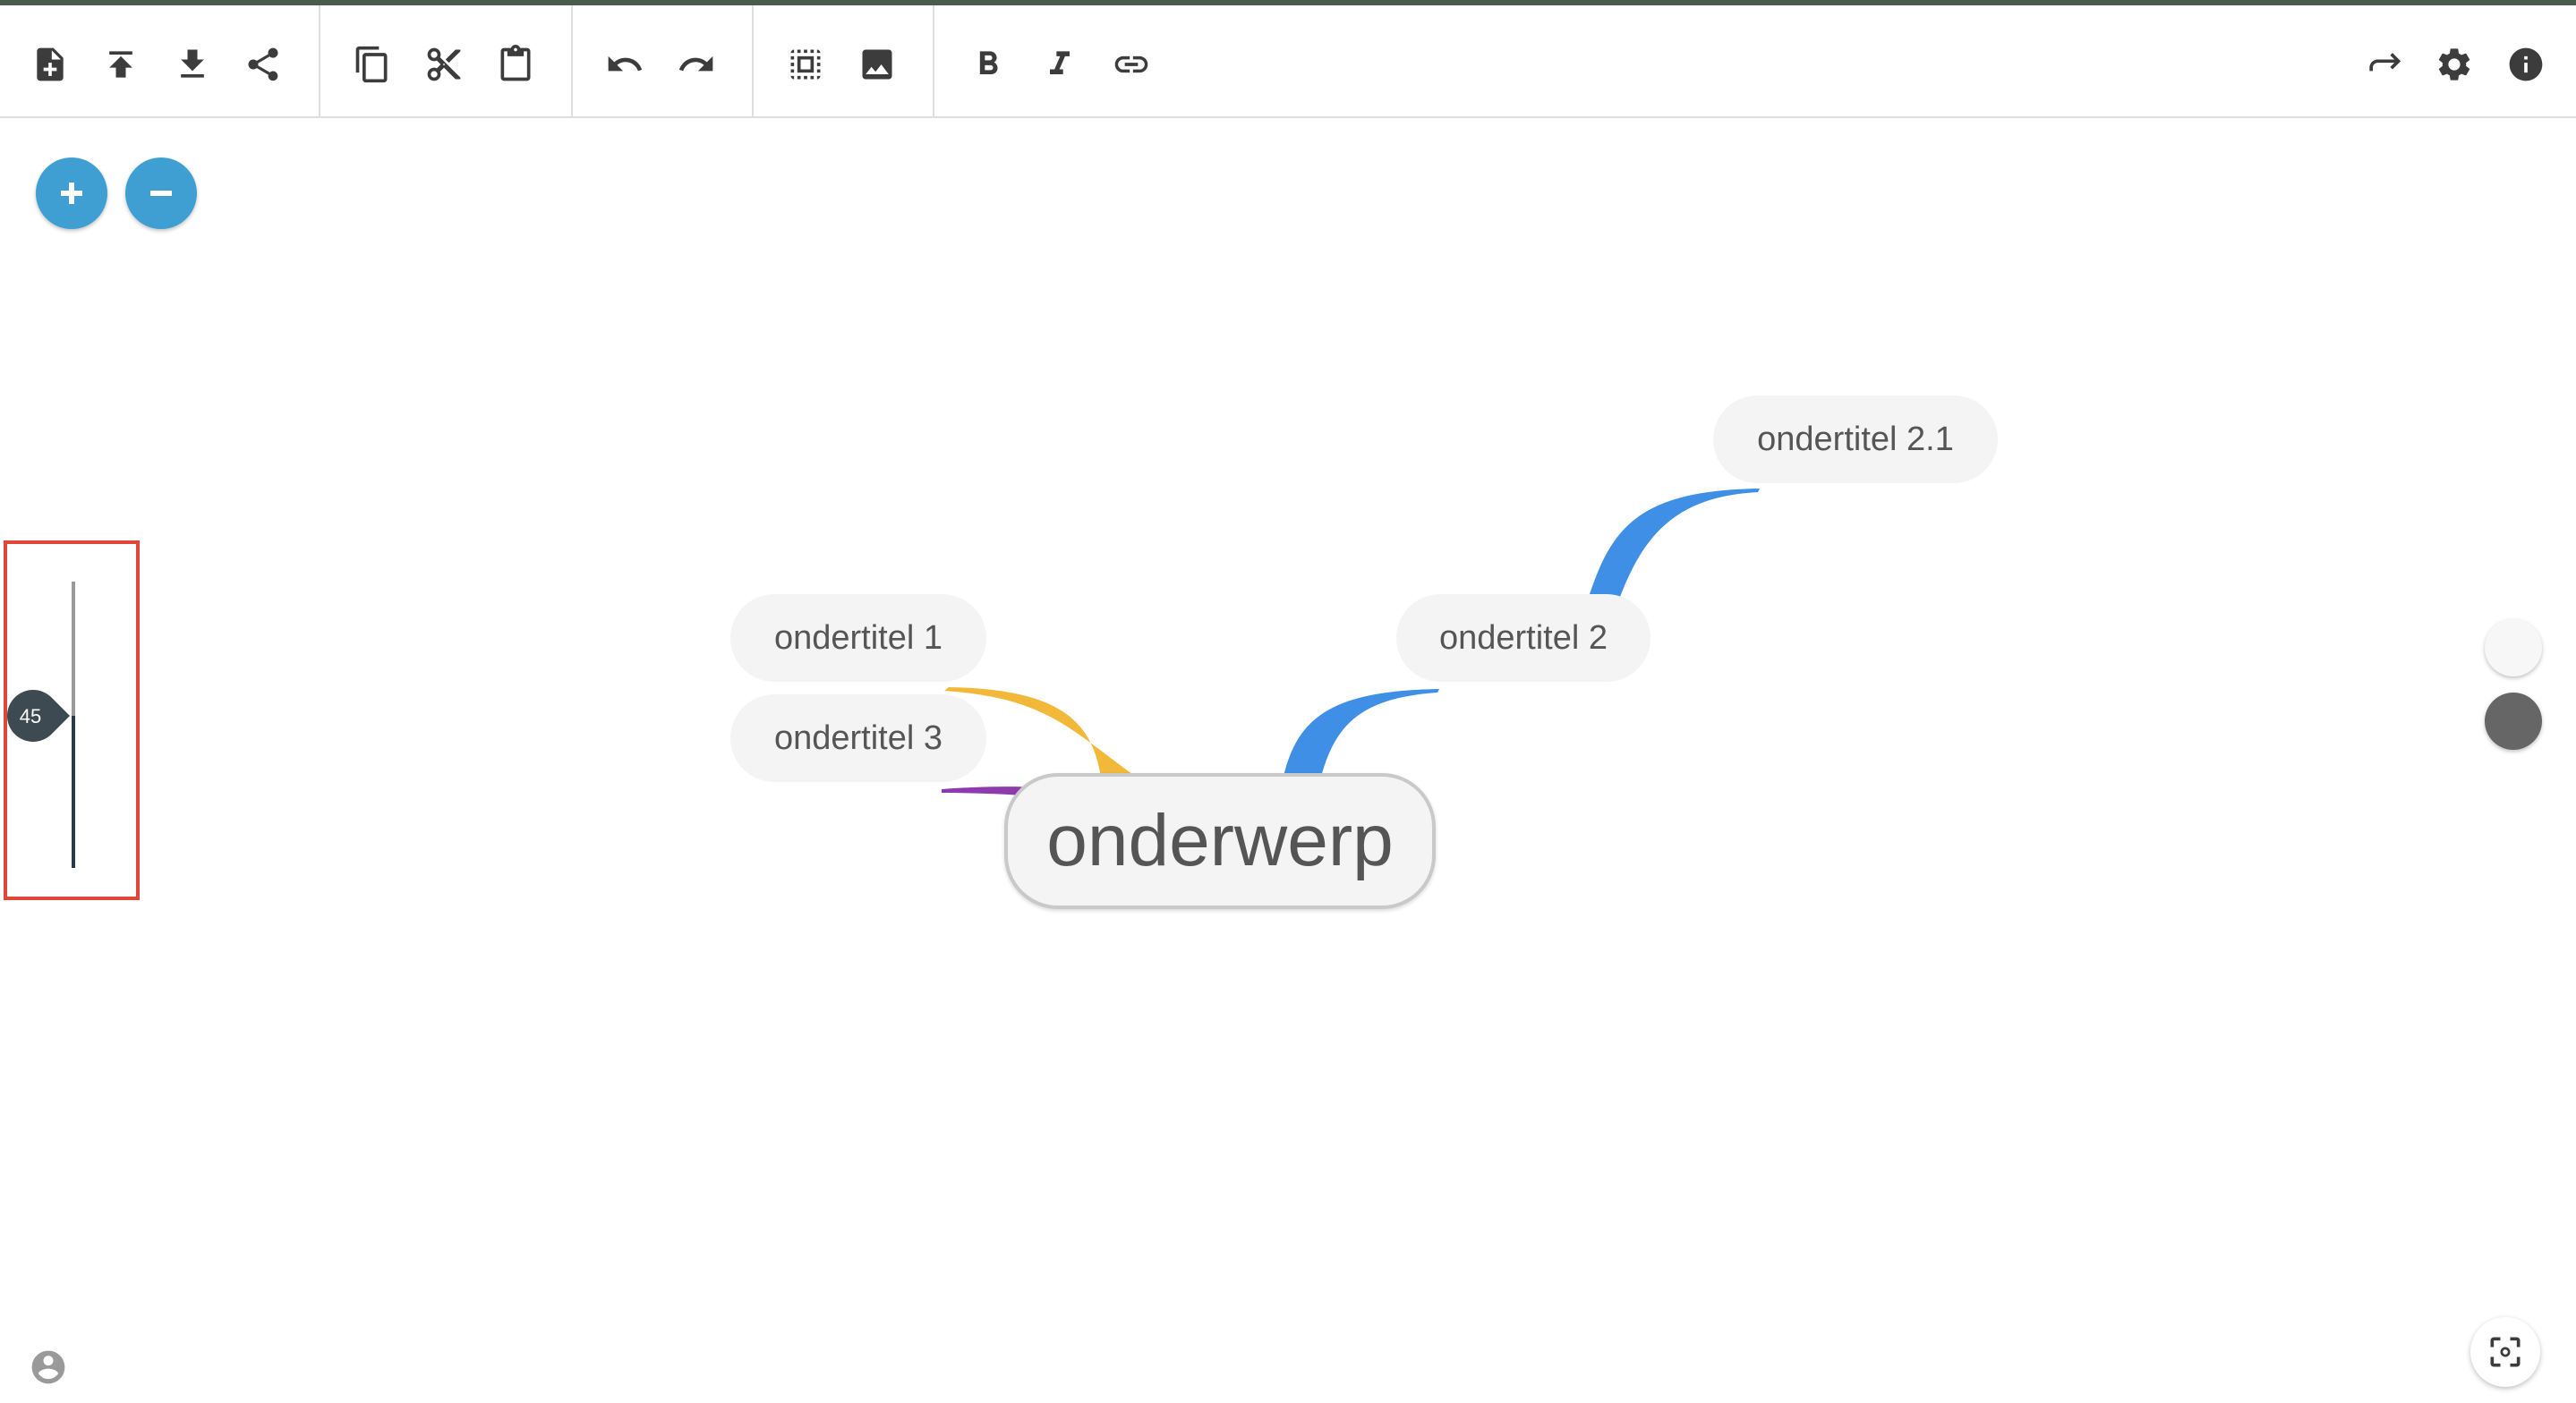 Image resolution: width=2576 pixels, height=1403 pixels. What do you see at coordinates (70, 720) in the screenshot?
I see `depth-slider: 45` at bounding box center [70, 720].